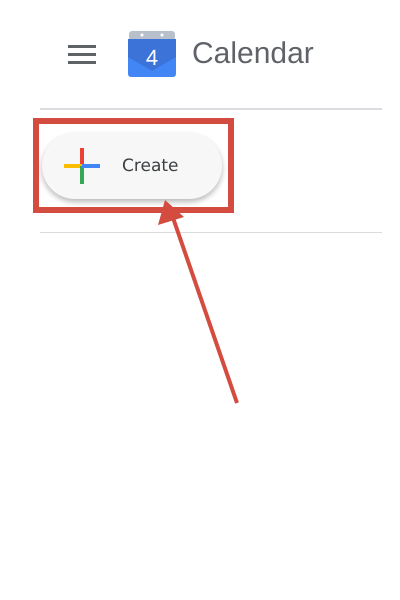 Image resolution: width=400 pixels, height=600 pixels. Describe the element at coordinates (82, 166) in the screenshot. I see `plus-icon` at that location.